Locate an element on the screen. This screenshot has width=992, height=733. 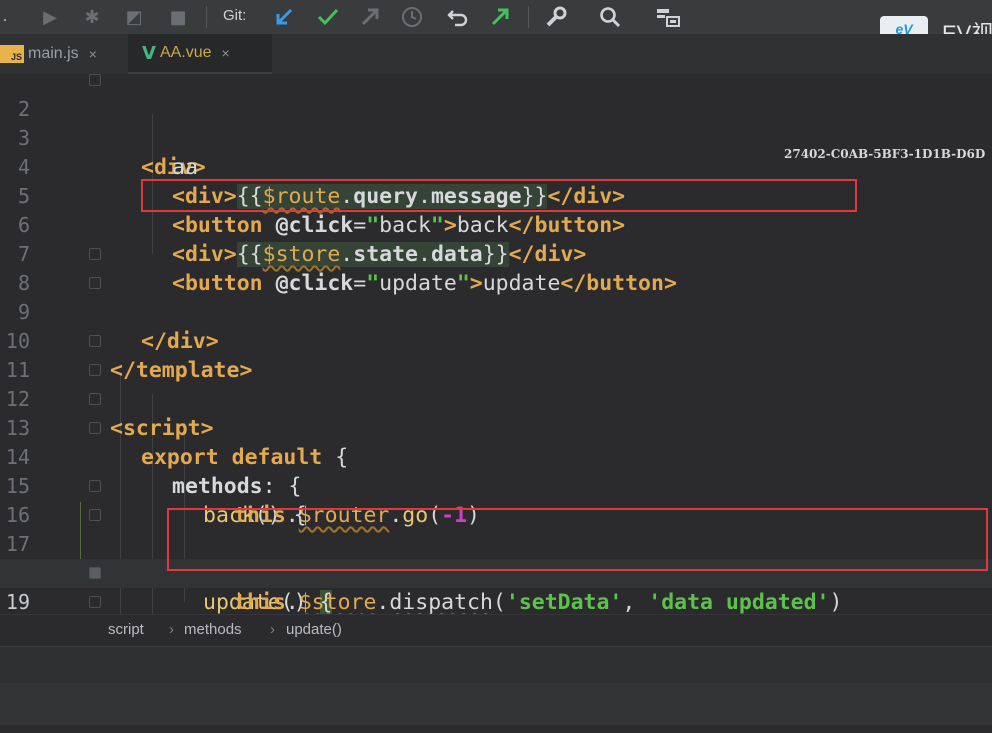
highlight-box-store-state is located at coordinates (499, 195).